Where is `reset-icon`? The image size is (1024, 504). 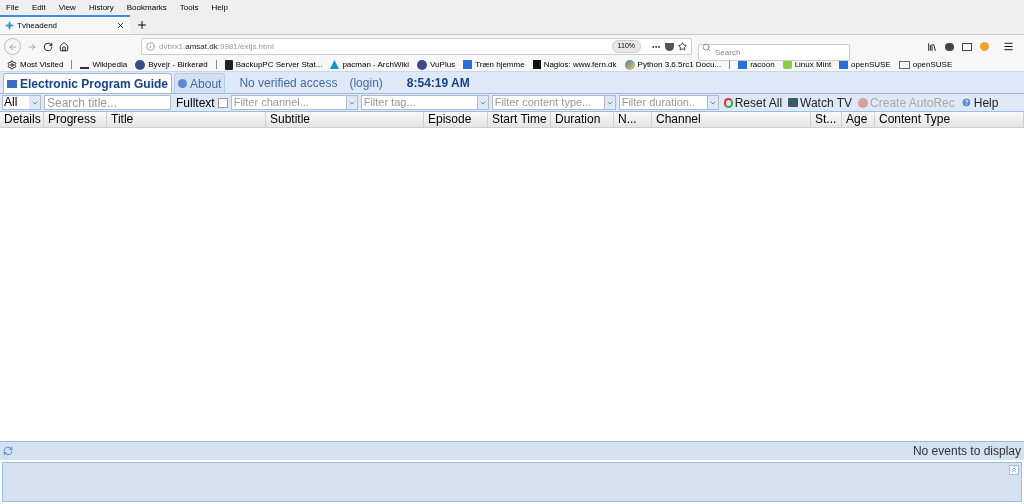
reset-icon is located at coordinates (728, 102).